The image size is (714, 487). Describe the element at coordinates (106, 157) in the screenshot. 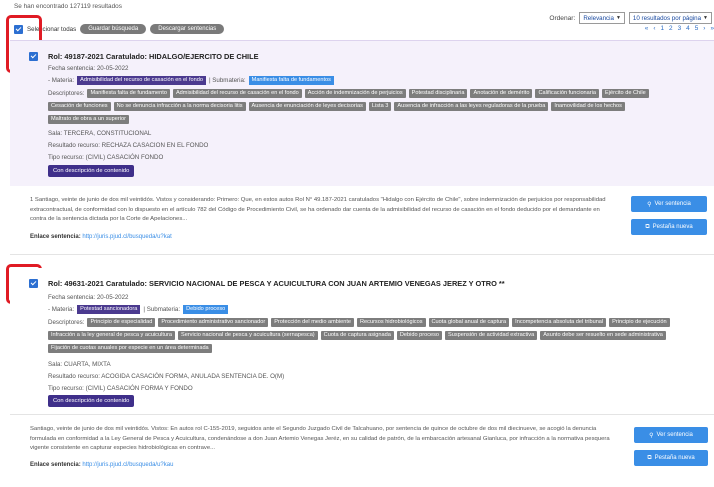

I see `case-tipo: Tipo recurso: (CIVIL) CASACIÓN FONDO` at that location.